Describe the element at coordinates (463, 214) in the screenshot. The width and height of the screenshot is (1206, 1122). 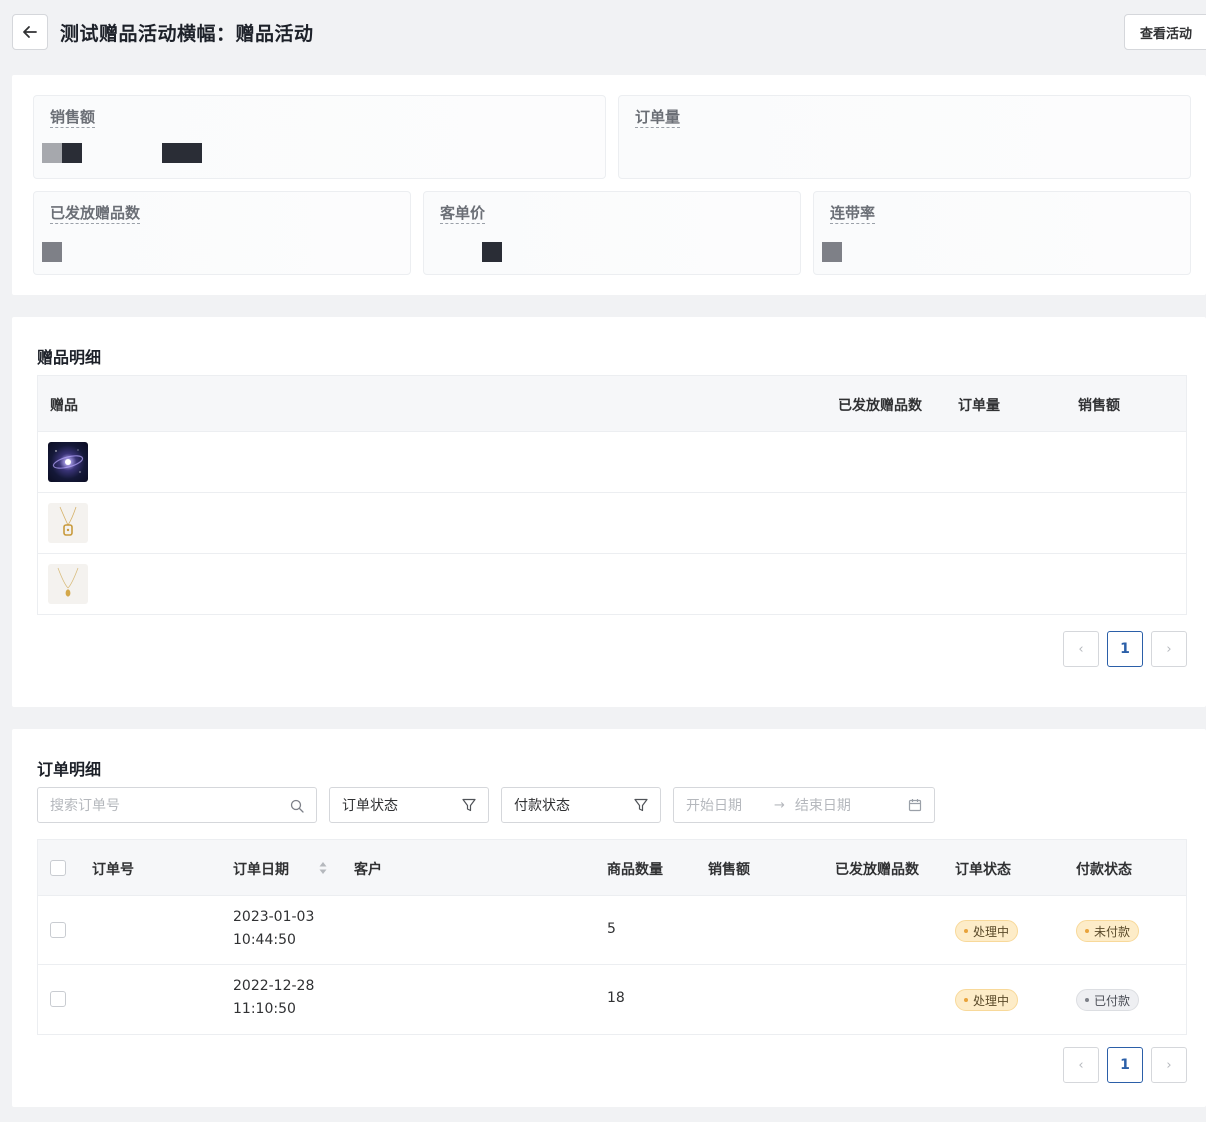
I see `stat-label-avg-price: 客单价` at that location.